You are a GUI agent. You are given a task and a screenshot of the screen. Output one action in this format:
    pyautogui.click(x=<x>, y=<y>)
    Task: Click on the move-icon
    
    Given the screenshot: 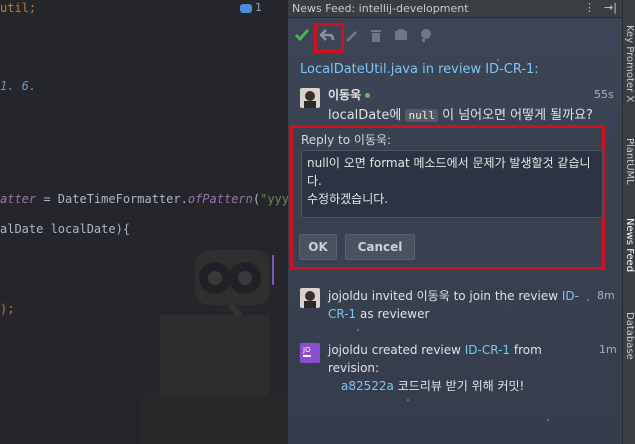 What is the action you would take?
    pyautogui.click(x=401, y=35)
    